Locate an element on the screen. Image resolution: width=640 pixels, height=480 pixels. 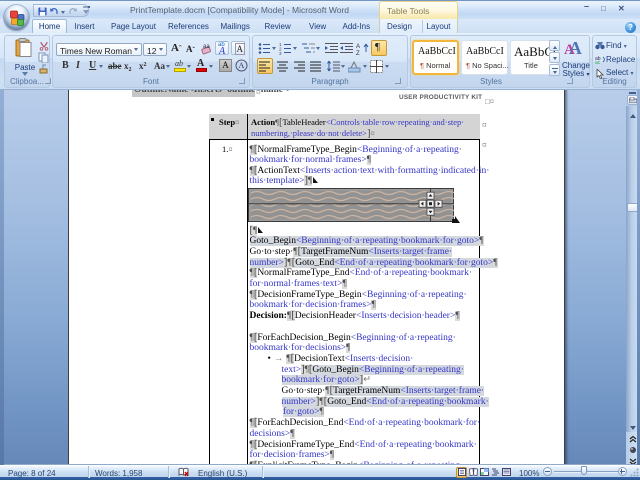
svg-text: Z is located at coordinates (358, 53).